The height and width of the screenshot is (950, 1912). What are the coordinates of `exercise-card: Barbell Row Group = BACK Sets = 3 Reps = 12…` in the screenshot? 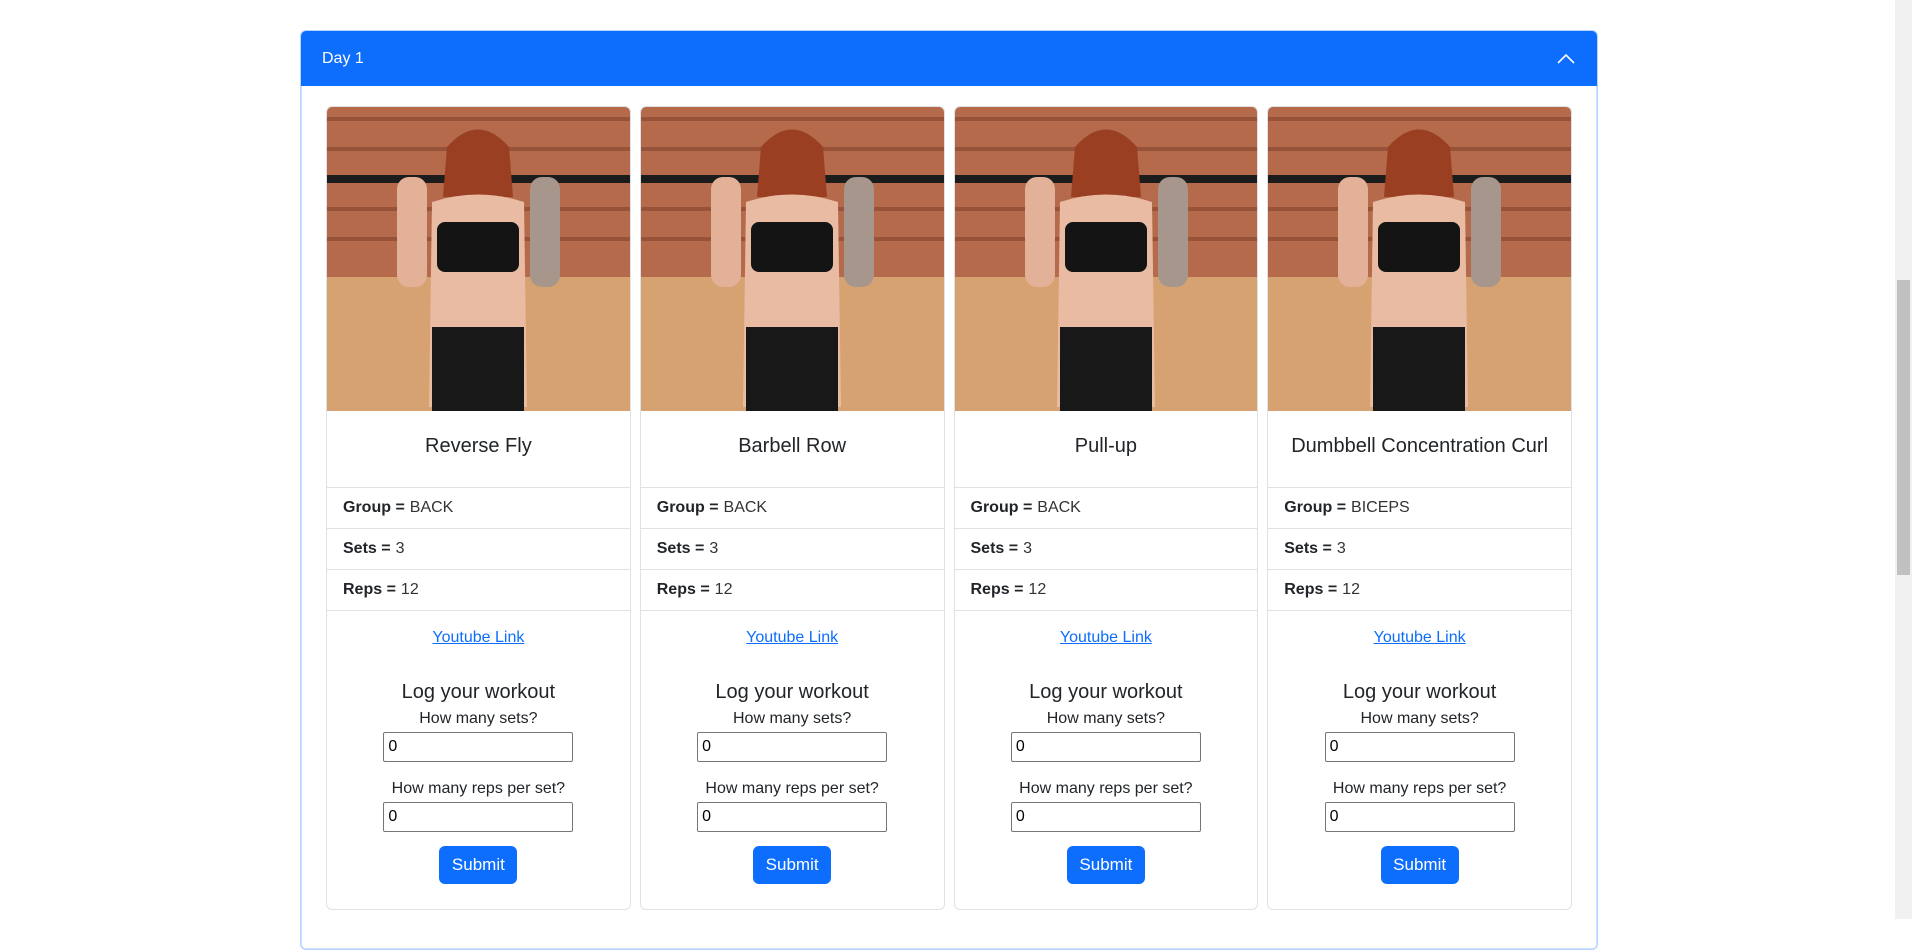 It's located at (792, 508).